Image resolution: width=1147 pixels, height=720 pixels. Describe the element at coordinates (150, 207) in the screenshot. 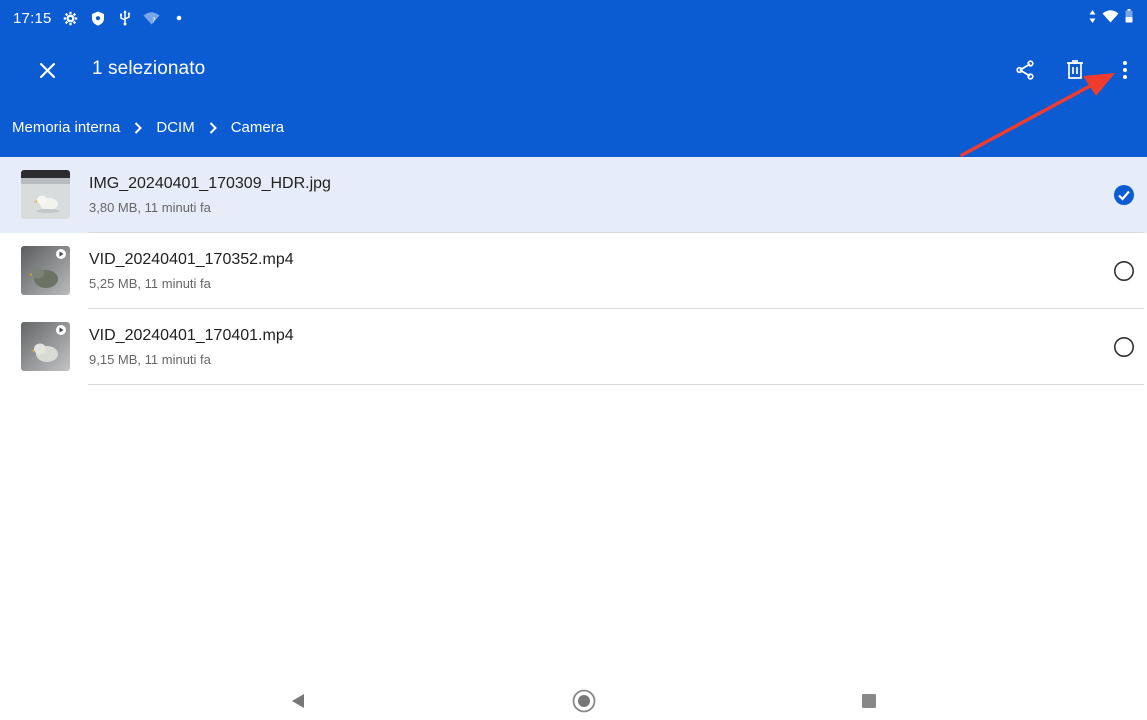

I see `file-meta: 3,80 MB, 11 minuti fa` at that location.